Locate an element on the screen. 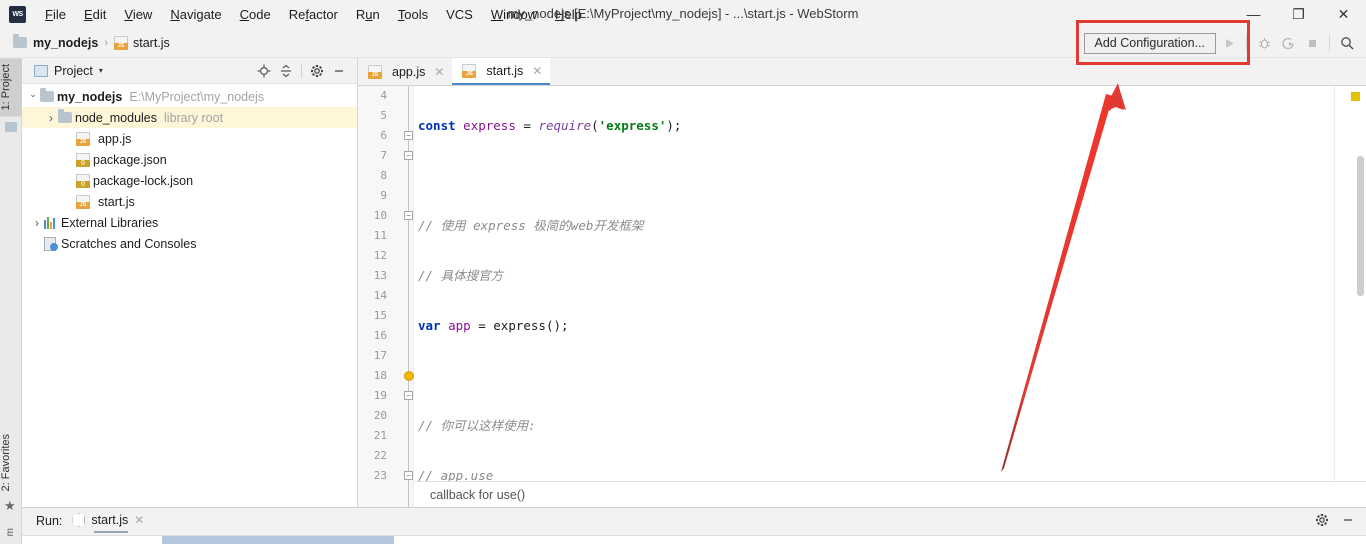 The width and height of the screenshot is (1366, 544). editor-tab-app-js: app.js ✕ is located at coordinates (405, 71).